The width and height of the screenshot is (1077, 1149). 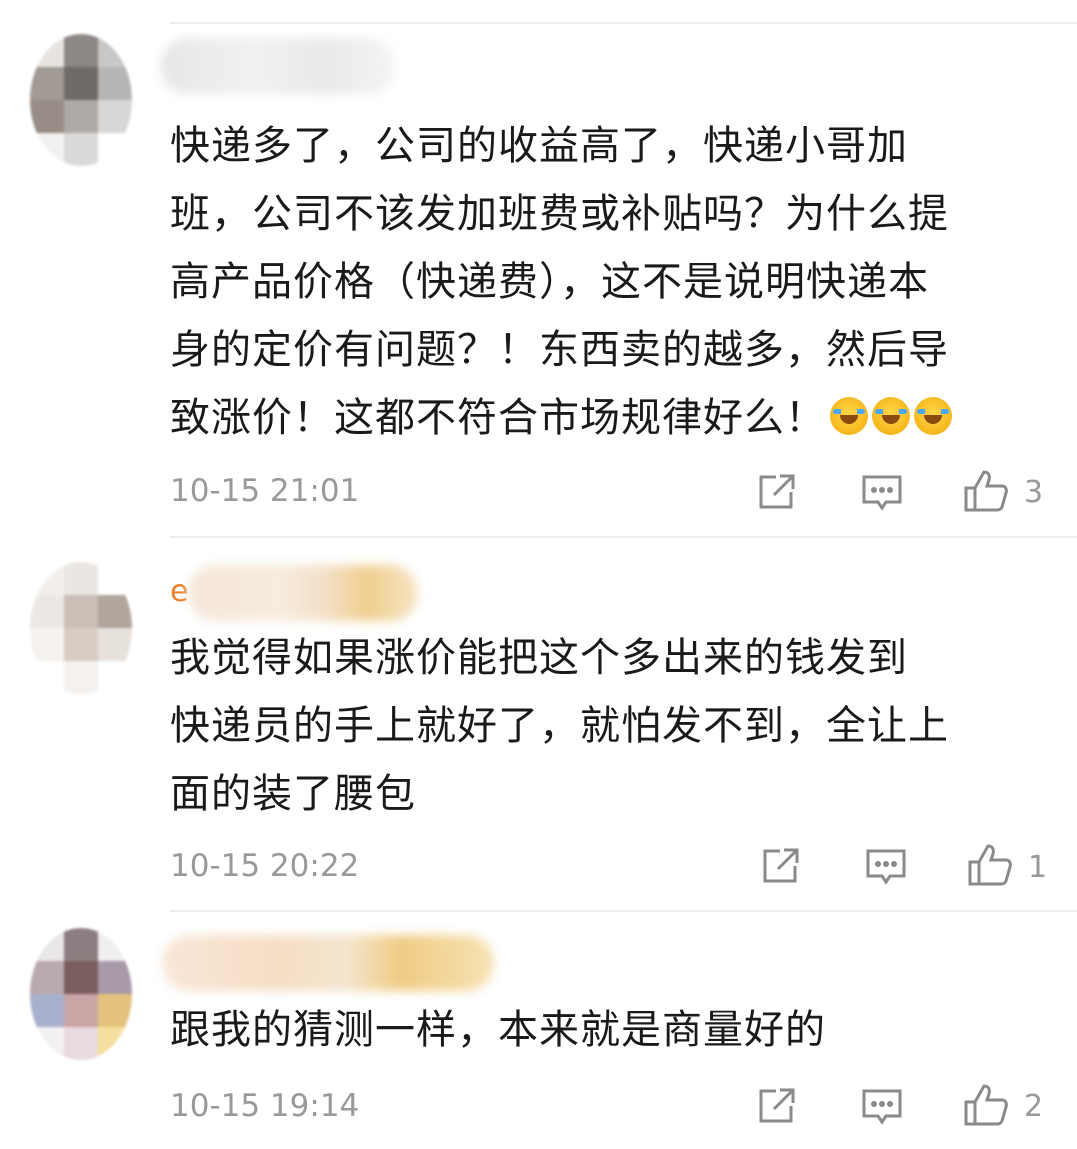 What do you see at coordinates (179, 591) in the screenshot?
I see `username: e` at bounding box center [179, 591].